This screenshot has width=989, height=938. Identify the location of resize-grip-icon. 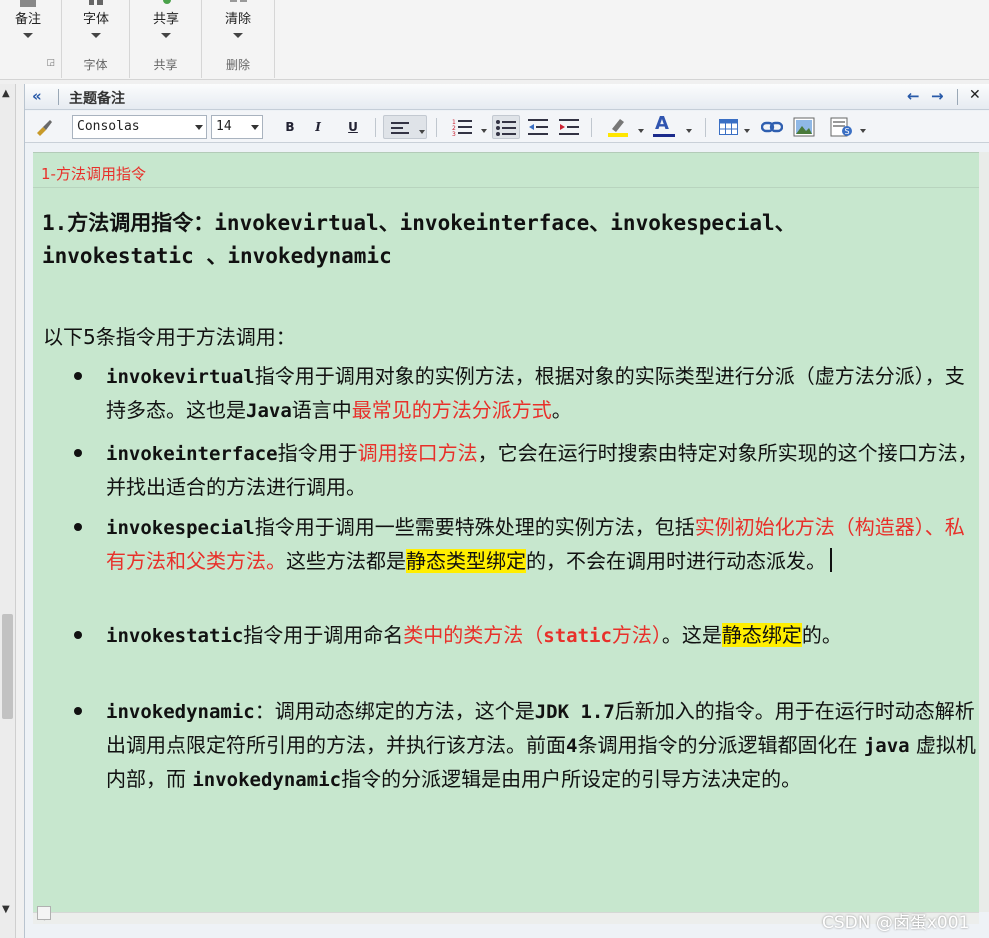
(44, 913).